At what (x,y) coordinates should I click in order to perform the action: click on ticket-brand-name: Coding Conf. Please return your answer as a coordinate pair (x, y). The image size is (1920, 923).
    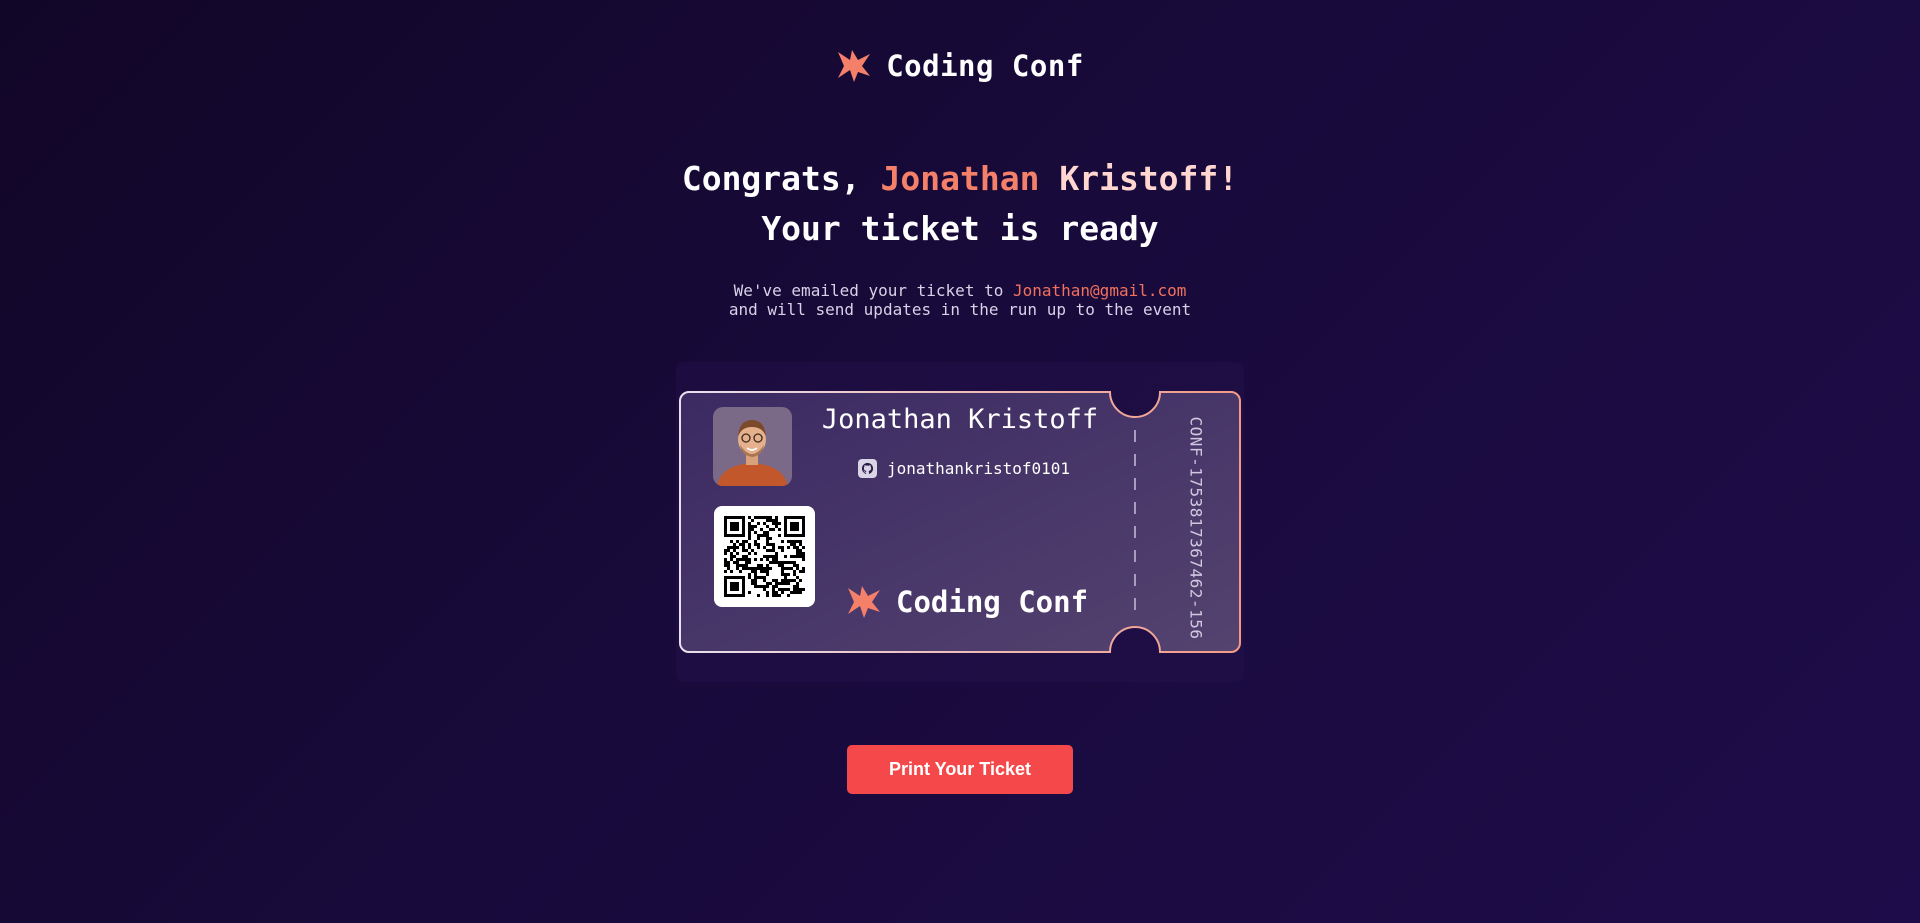
    Looking at the image, I should click on (992, 602).